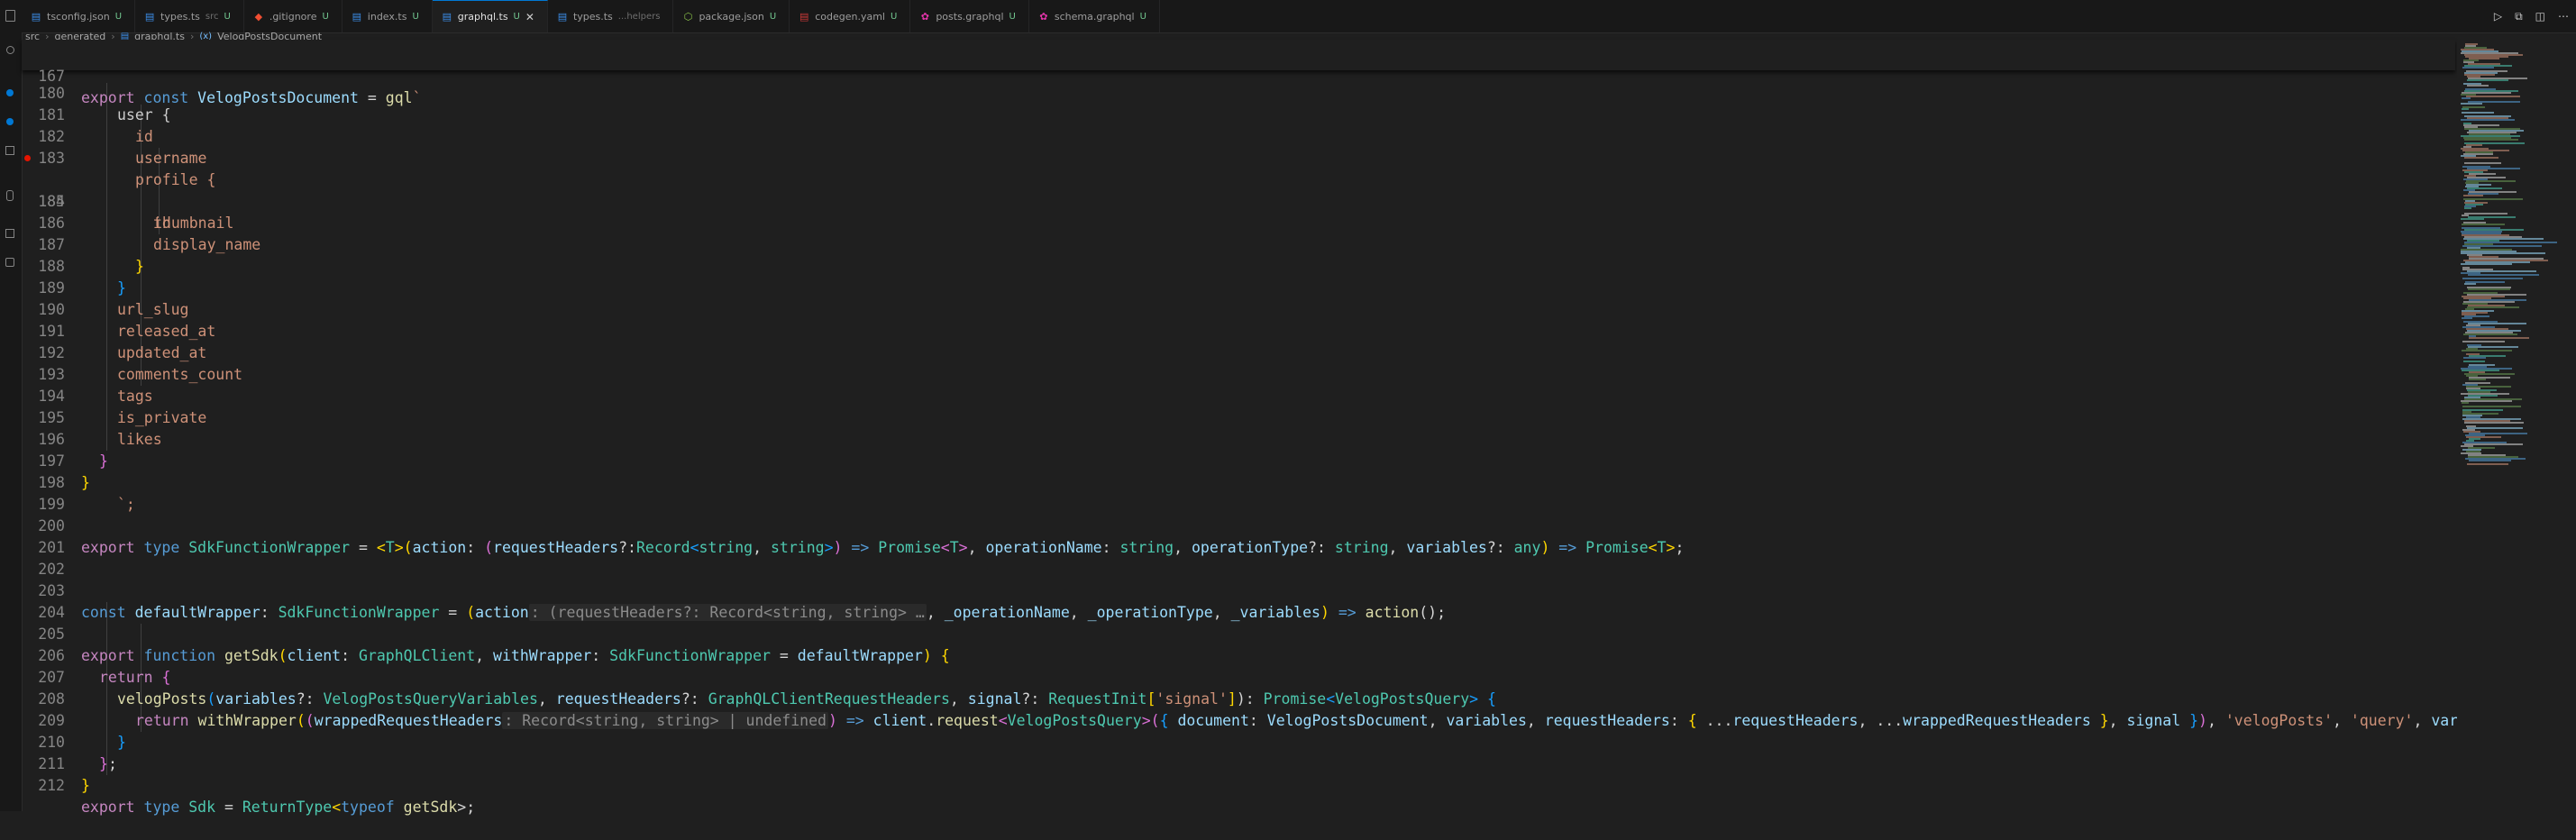  What do you see at coordinates (611, 16) in the screenshot?
I see `tab-types-ts-helpers: ▤ types.ts ...helpers` at bounding box center [611, 16].